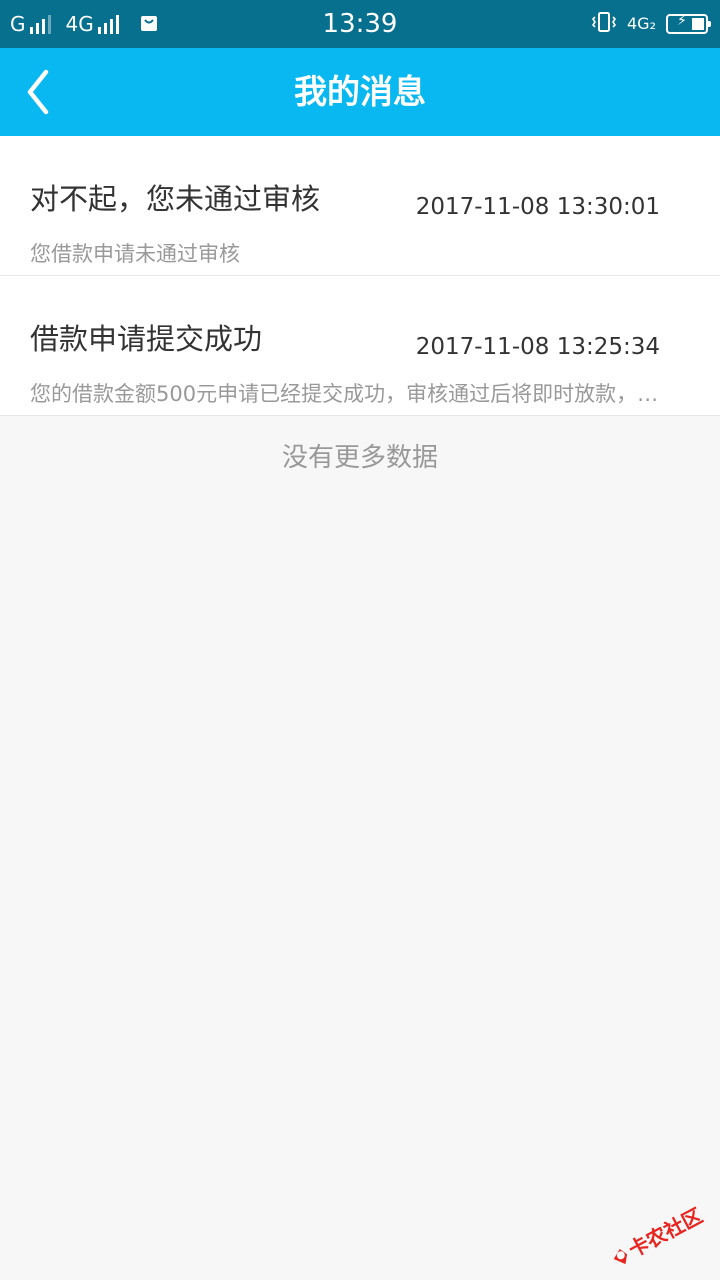 The height and width of the screenshot is (1280, 720). Describe the element at coordinates (360, 24) in the screenshot. I see `status-bar: G 4G 13:39 4G₂ ⚡` at that location.